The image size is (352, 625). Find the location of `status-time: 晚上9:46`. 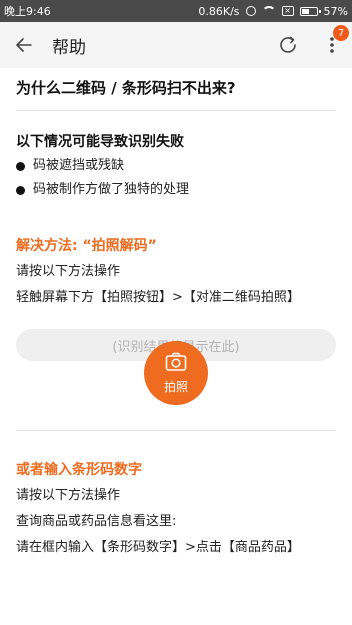

status-time: 晚上9:46 is located at coordinates (27, 11).